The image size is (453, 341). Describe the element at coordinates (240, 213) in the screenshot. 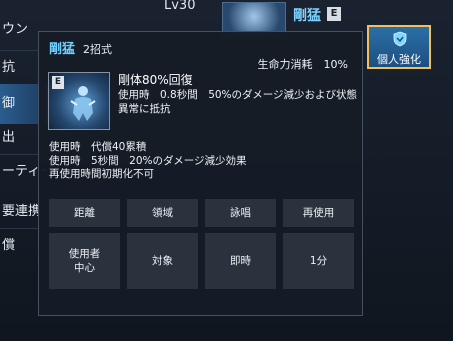

I see `stat-header-cast: 詠唱` at that location.